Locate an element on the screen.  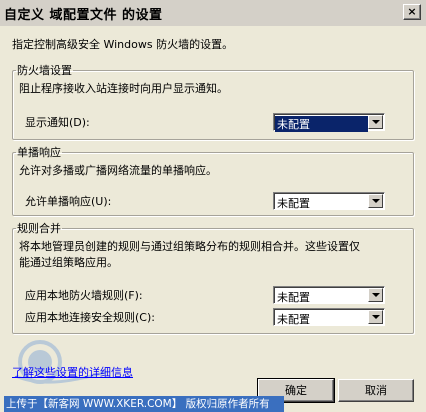
display-notification-label: 显示通知(D): is located at coordinates (57, 122).